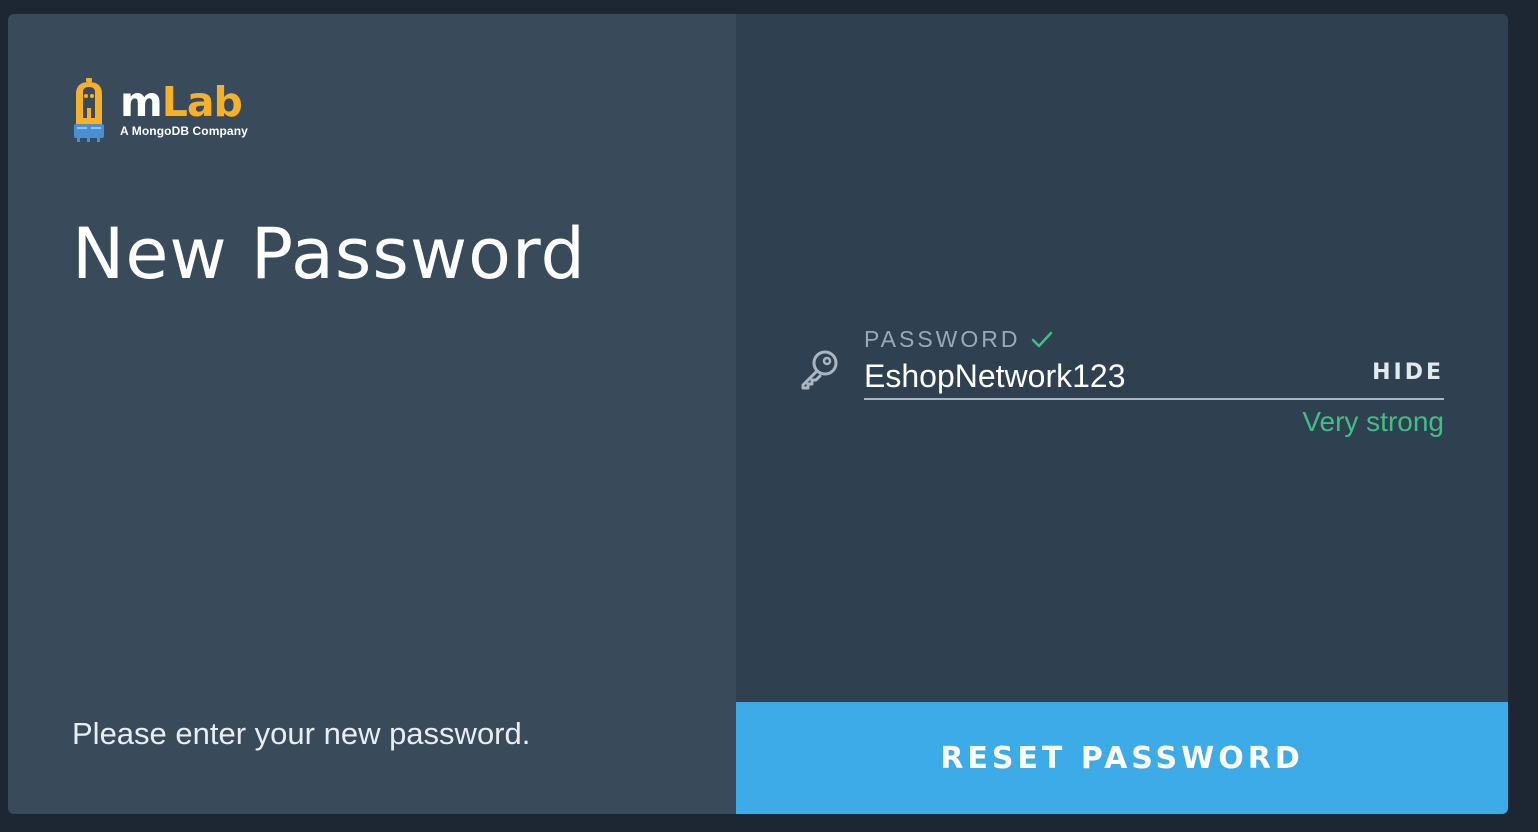 This screenshot has height=832, width=1538. What do you see at coordinates (1122, 758) in the screenshot?
I see `reset-password-button: RESET PASSWORD` at bounding box center [1122, 758].